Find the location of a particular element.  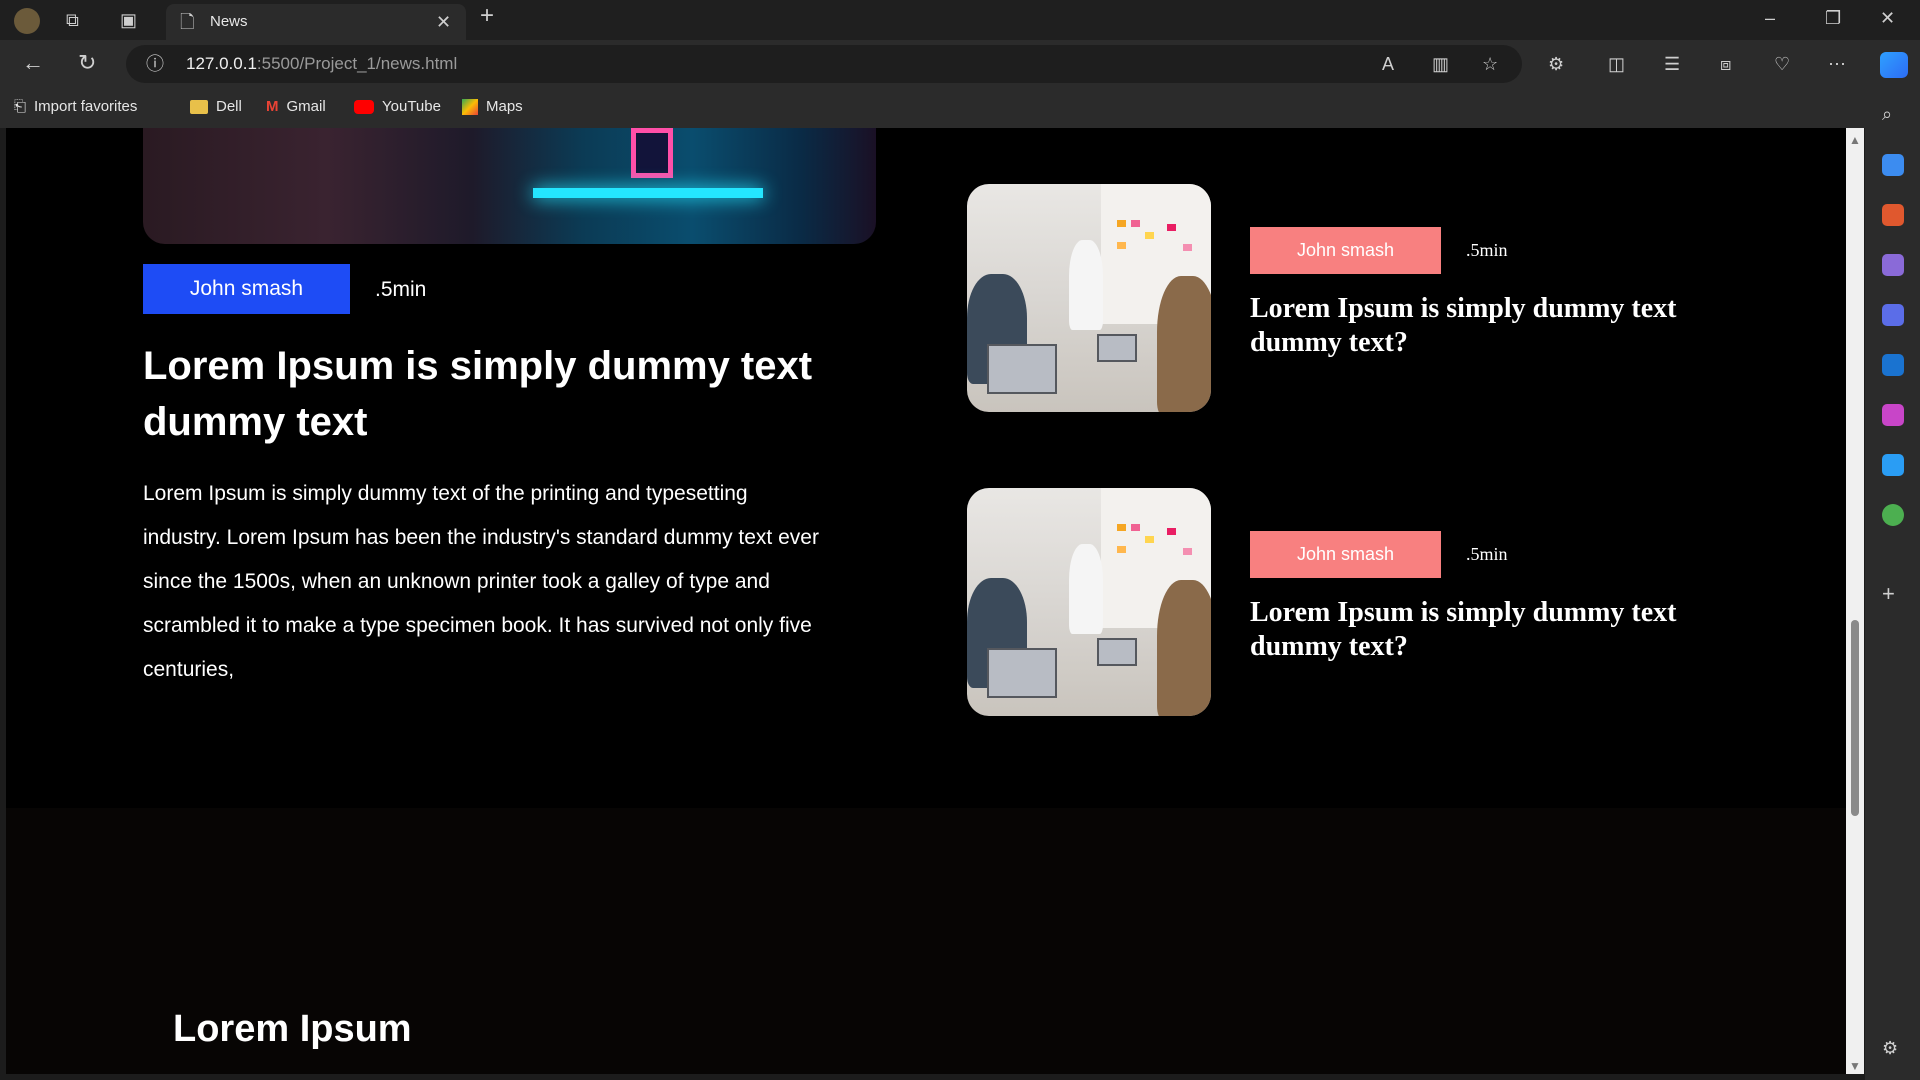

send-icon is located at coordinates (1893, 465).